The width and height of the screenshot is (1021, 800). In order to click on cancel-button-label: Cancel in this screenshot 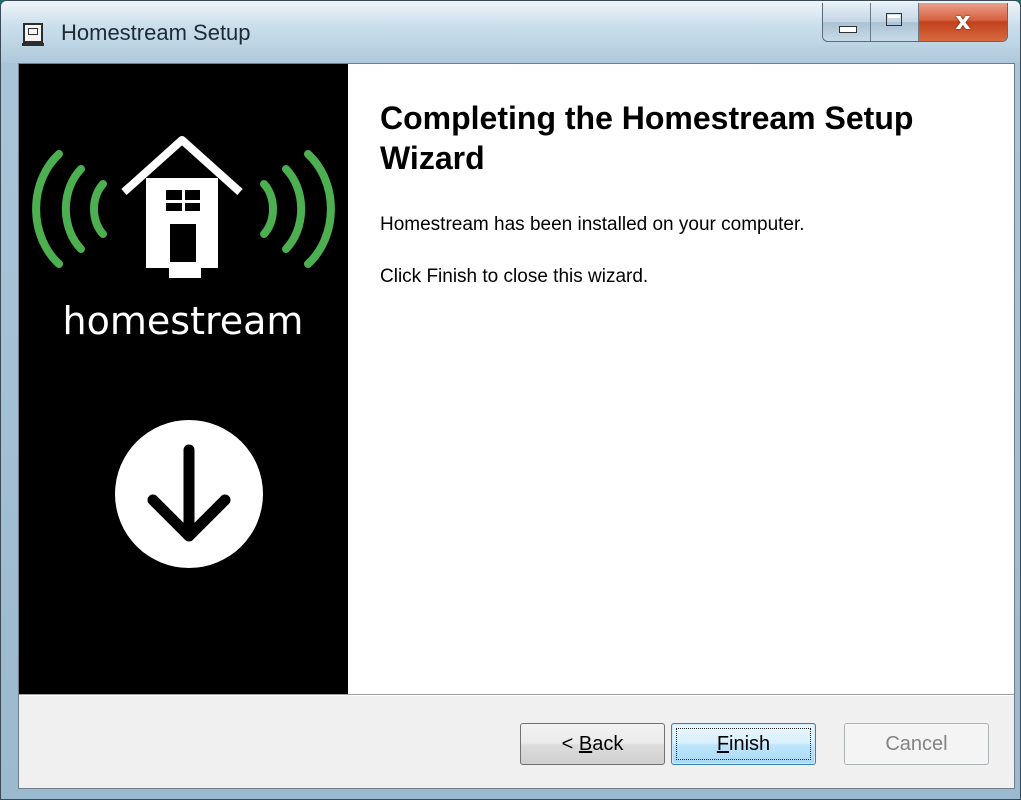, I will do `click(916, 743)`.